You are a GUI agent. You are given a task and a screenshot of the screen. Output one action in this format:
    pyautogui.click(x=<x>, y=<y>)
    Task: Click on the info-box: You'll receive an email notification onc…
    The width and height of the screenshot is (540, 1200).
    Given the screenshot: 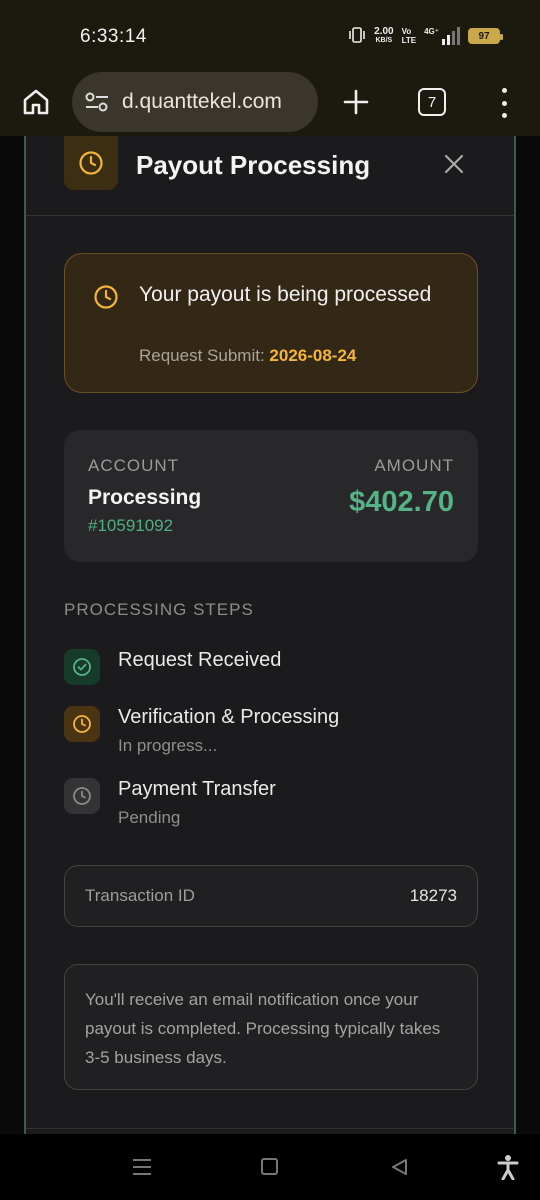 What is the action you would take?
    pyautogui.click(x=271, y=1027)
    